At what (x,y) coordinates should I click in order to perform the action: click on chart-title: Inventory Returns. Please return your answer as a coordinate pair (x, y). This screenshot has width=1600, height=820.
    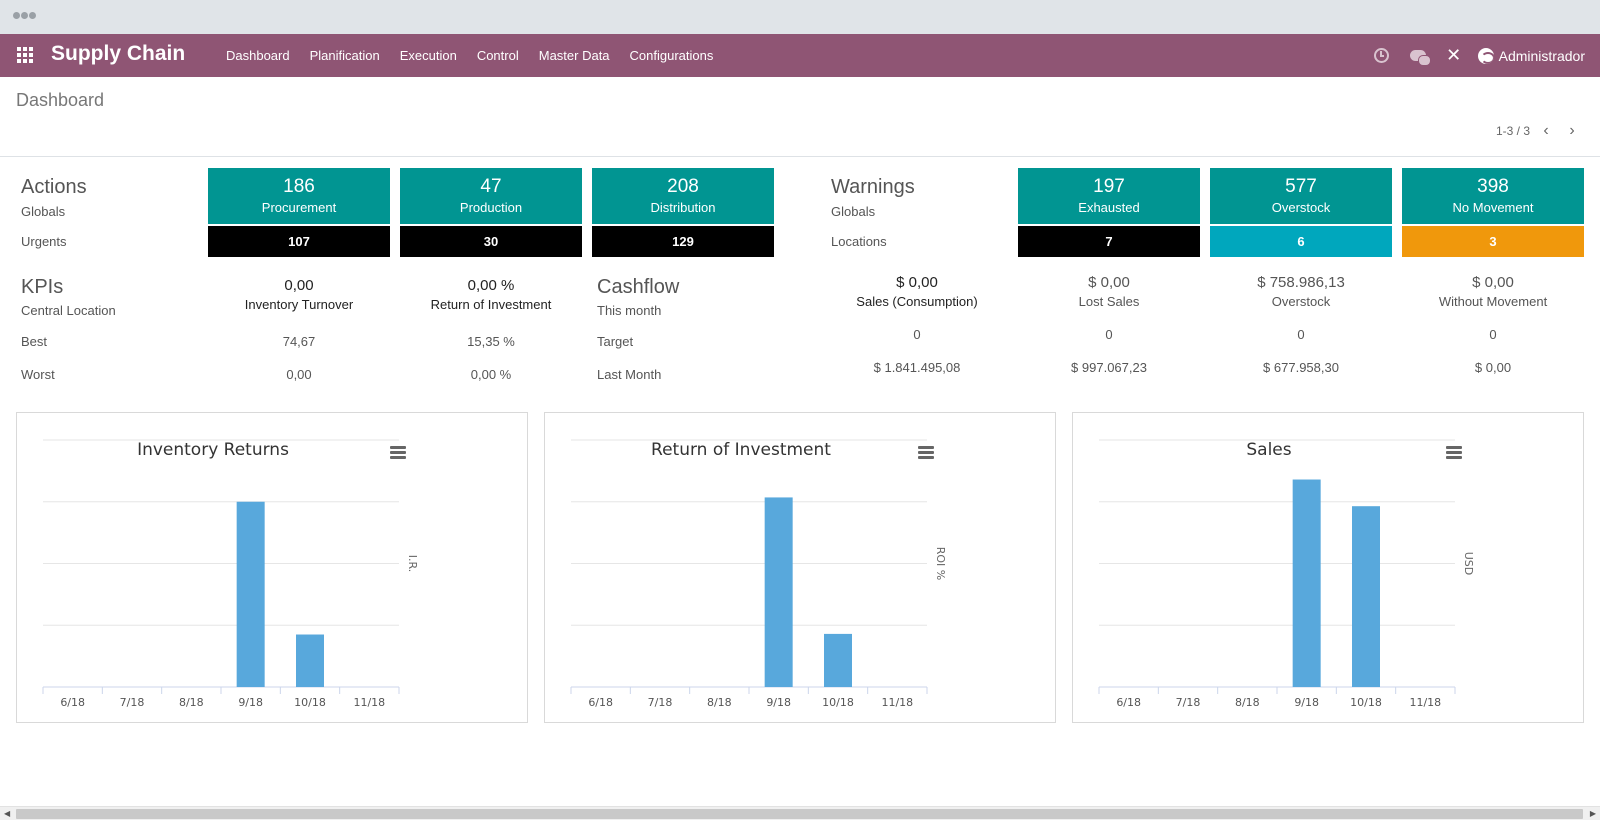
    Looking at the image, I should click on (213, 450).